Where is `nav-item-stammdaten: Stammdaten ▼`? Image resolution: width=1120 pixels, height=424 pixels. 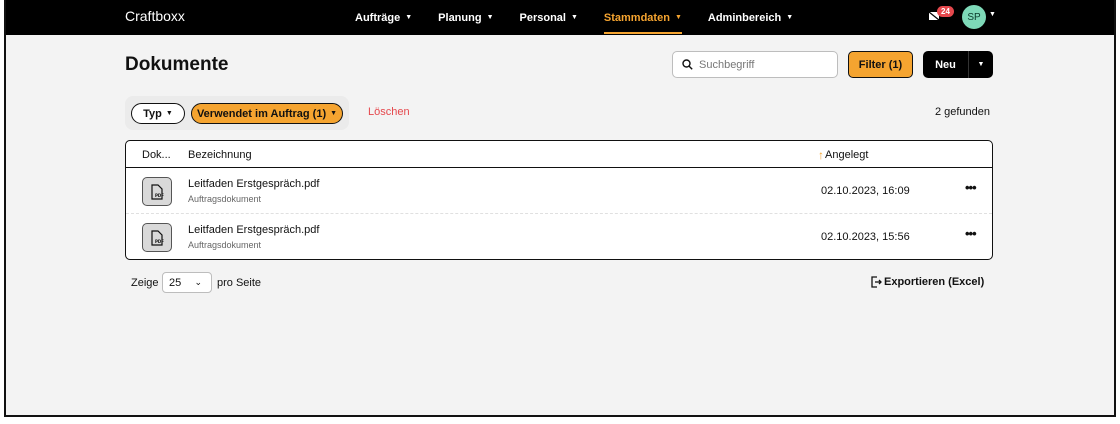 nav-item-stammdaten: Stammdaten ▼ is located at coordinates (642, 17).